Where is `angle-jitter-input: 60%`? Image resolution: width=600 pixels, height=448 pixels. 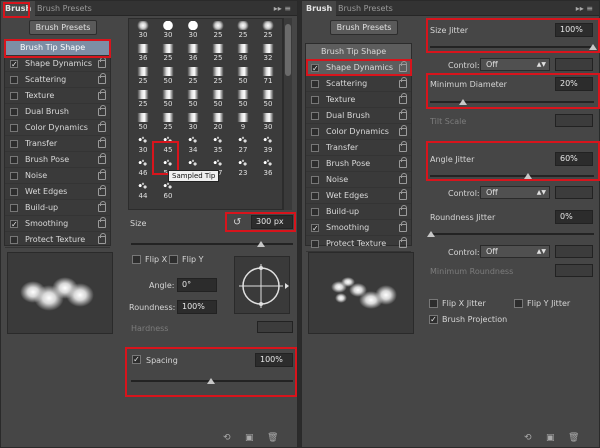
angle-jitter-input: 60% is located at coordinates (574, 159).